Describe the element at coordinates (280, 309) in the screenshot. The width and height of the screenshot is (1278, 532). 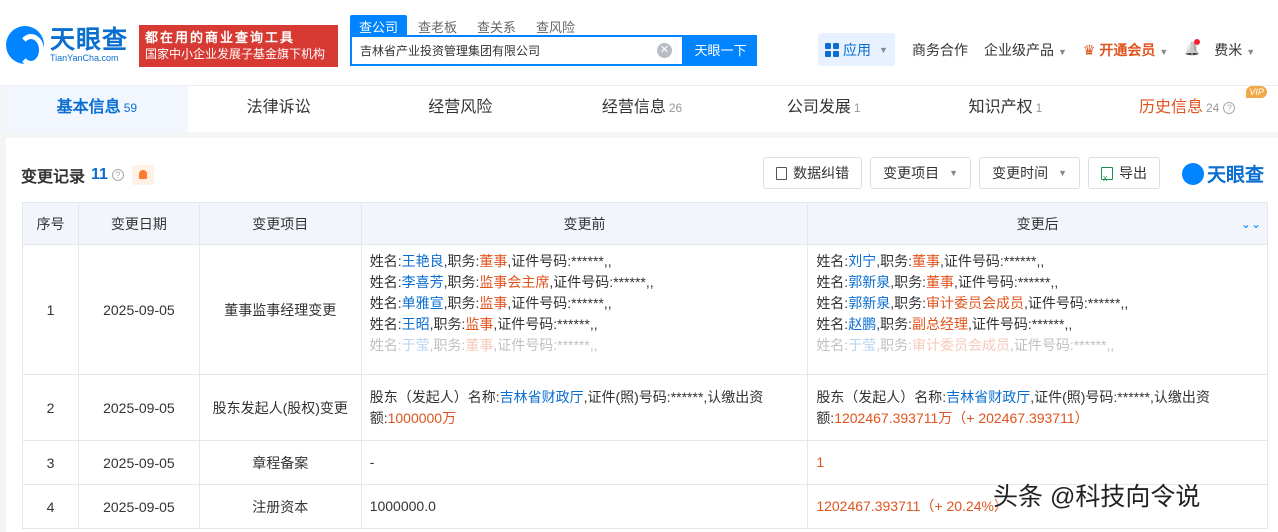
I see `cell-item: 董事监事经理变更` at that location.